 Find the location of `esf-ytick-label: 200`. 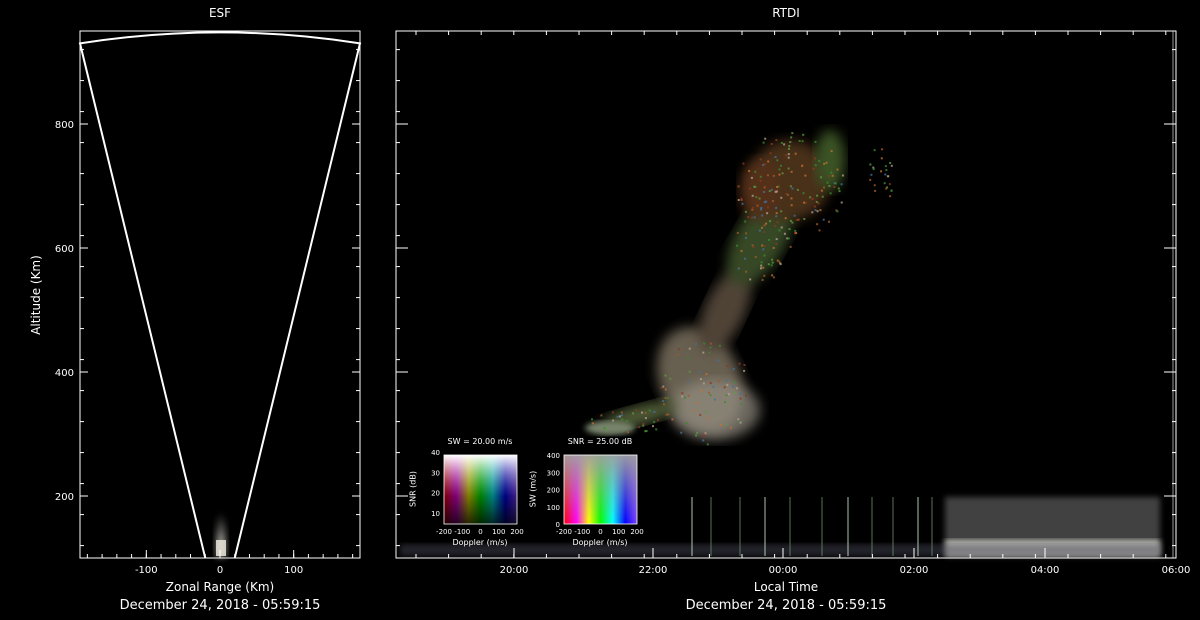

esf-ytick-label: 200 is located at coordinates (64, 497).